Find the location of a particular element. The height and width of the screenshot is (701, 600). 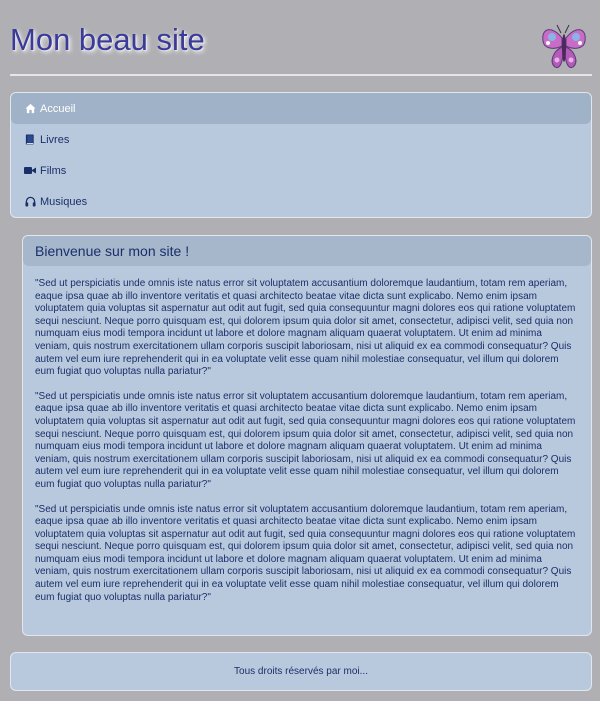

nav-item-films: Films is located at coordinates (301, 170).